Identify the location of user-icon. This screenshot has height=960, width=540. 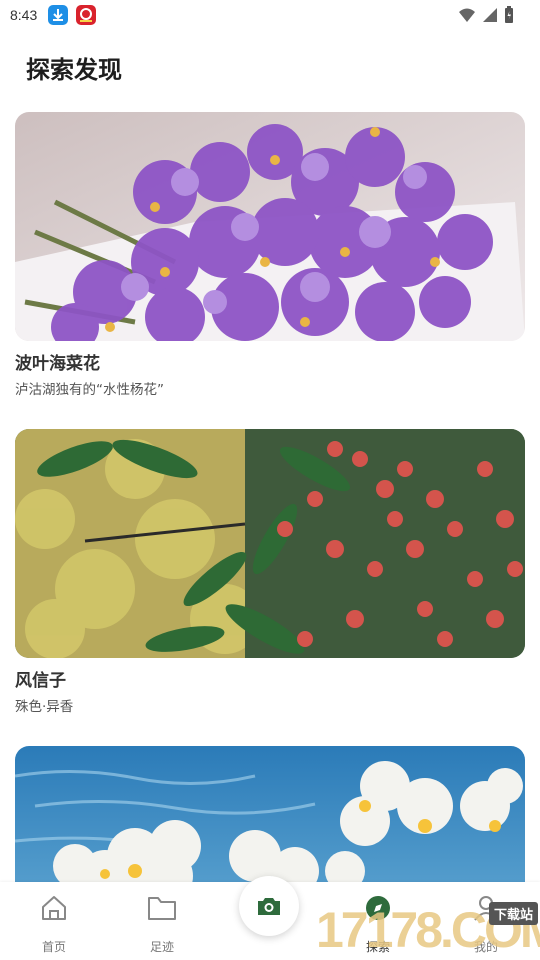
(486, 908).